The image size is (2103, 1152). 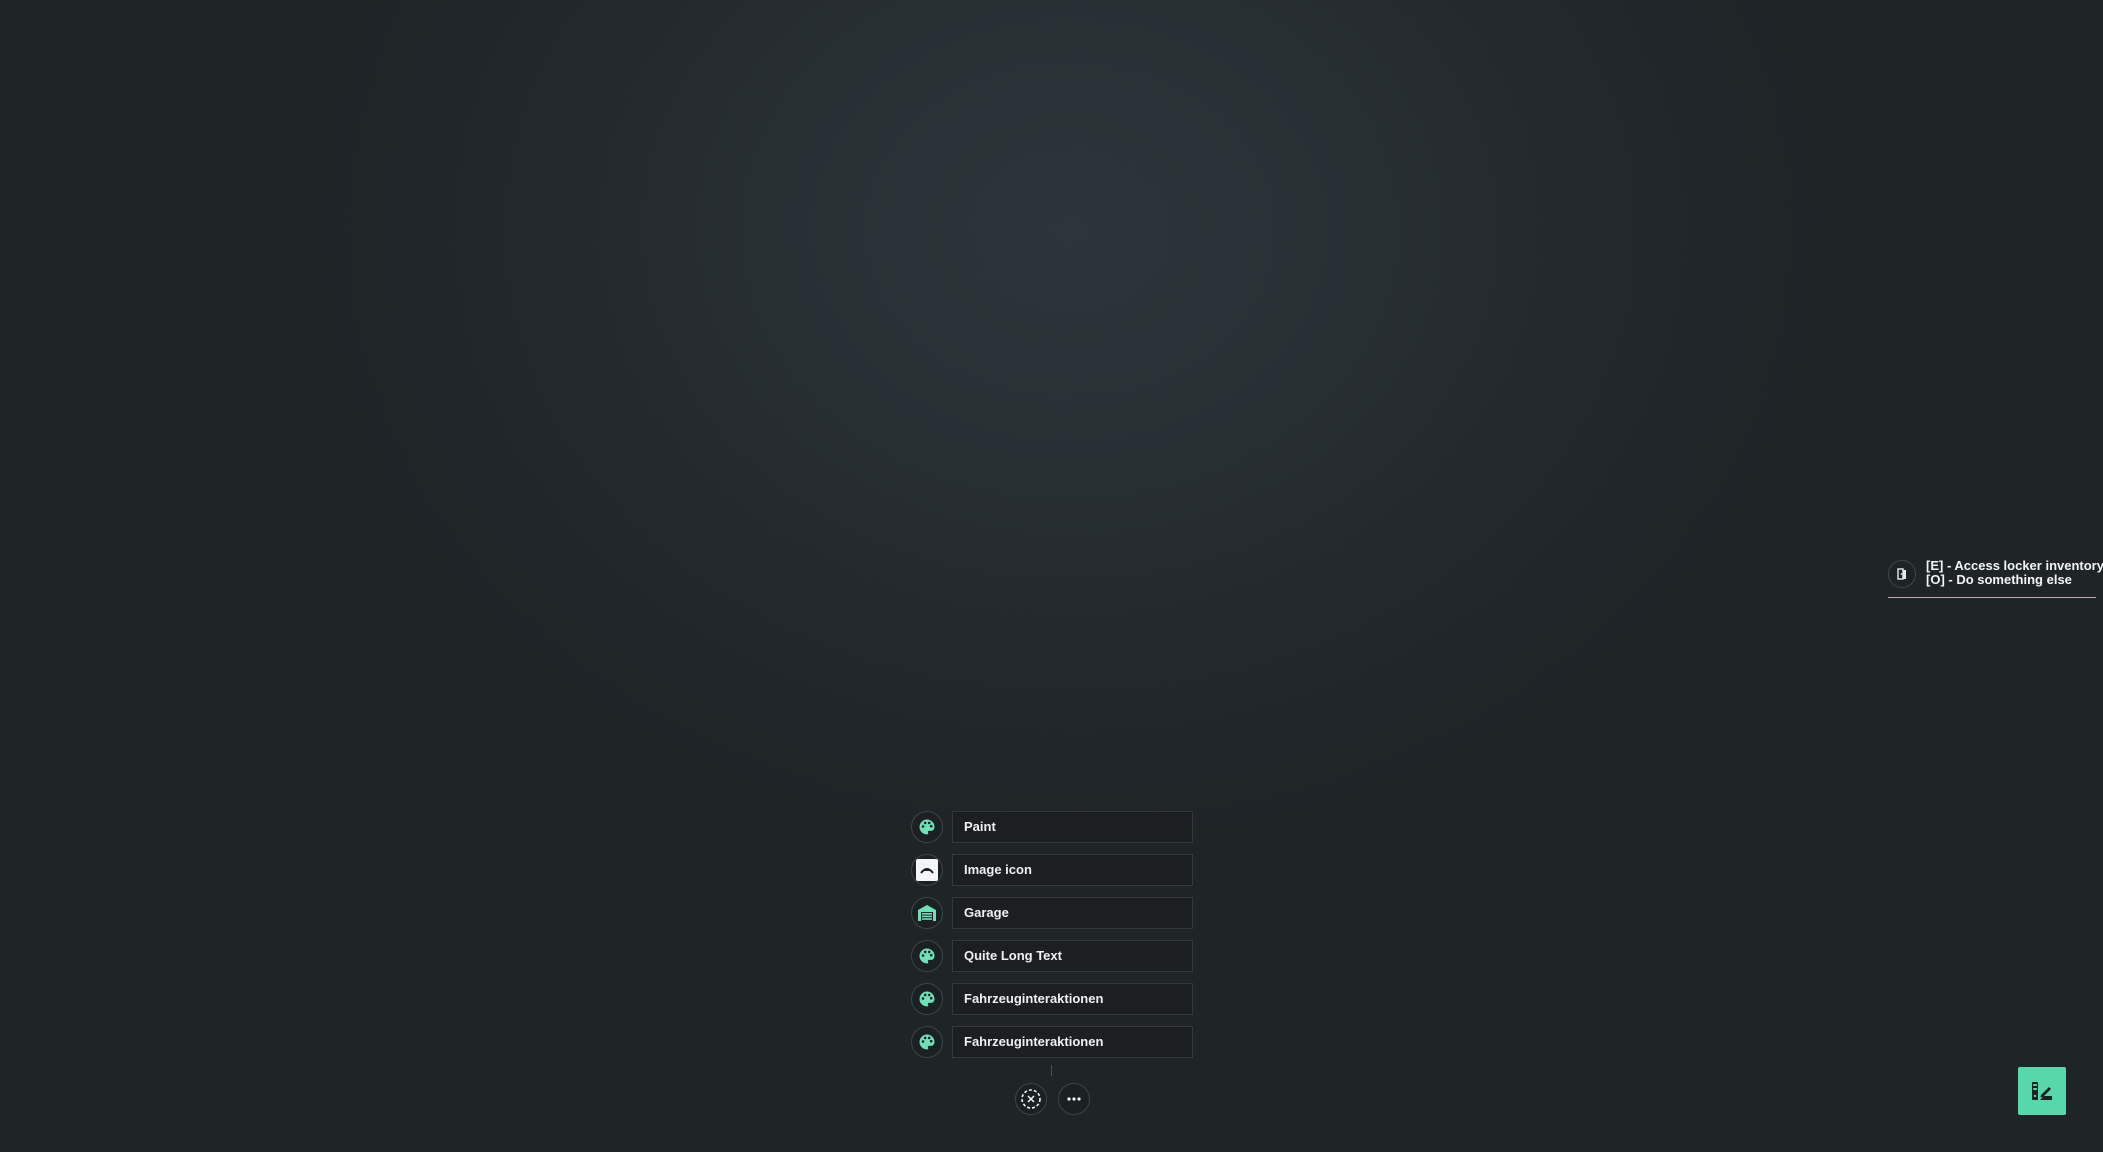 What do you see at coordinates (1072, 956) in the screenshot?
I see `menu-item-label: Quite Long Text` at bounding box center [1072, 956].